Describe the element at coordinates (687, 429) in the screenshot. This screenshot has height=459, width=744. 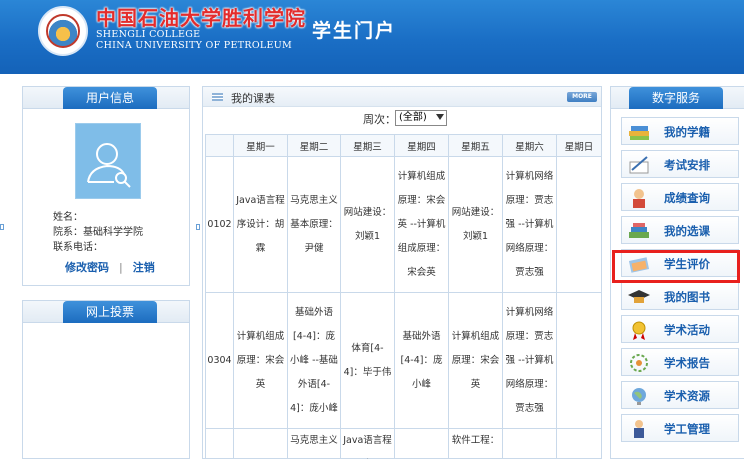
I see `service-label: 学工管理` at that location.